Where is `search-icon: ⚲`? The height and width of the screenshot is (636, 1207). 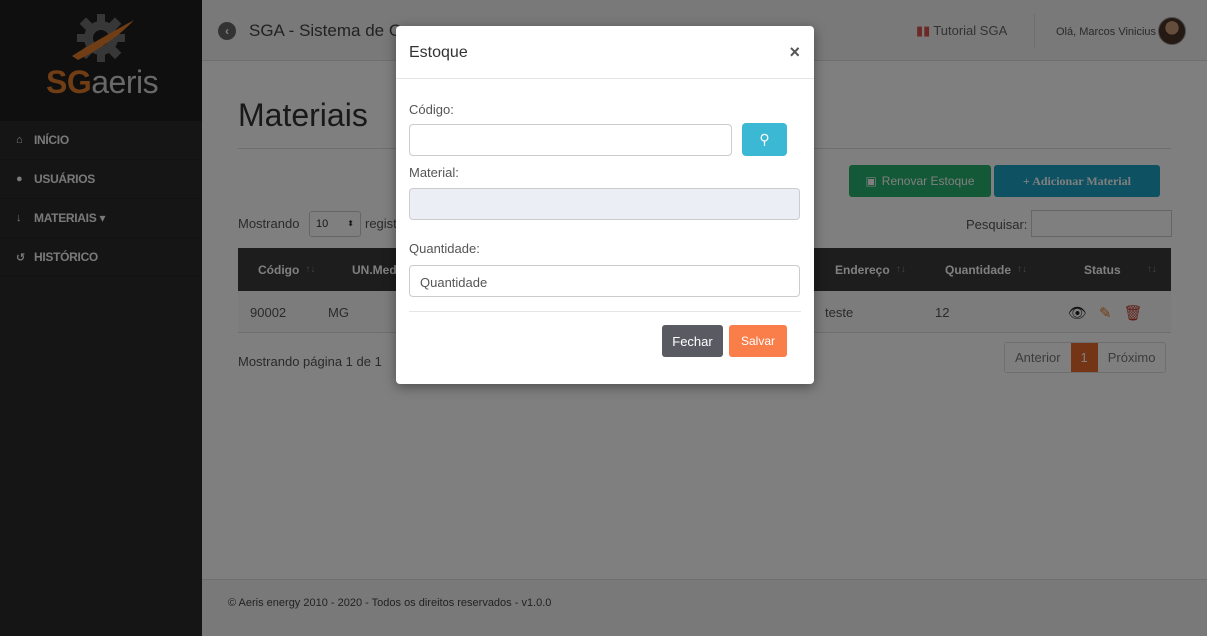 search-icon: ⚲ is located at coordinates (764, 139).